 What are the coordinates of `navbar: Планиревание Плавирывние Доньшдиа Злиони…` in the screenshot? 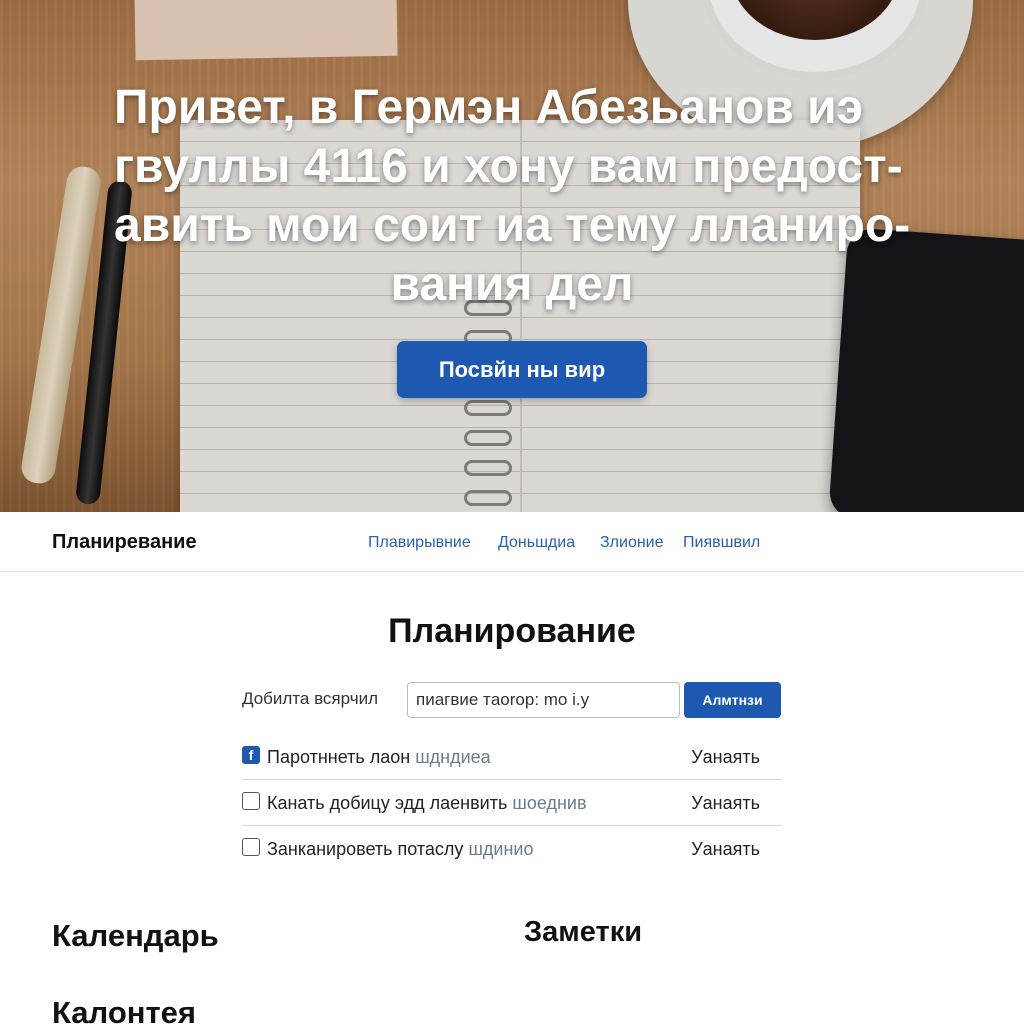 It's located at (512, 542).